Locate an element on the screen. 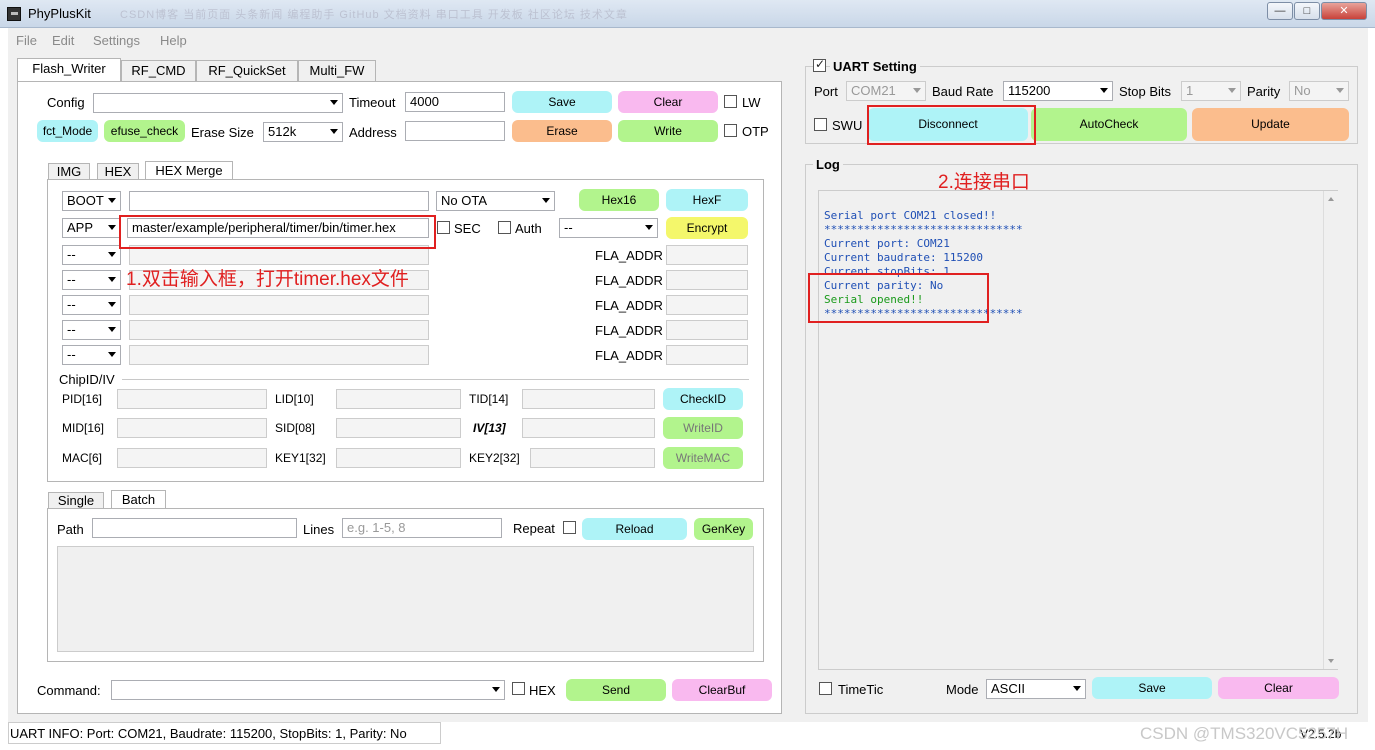 This screenshot has height=750, width=1375. minimize-button: — is located at coordinates (1280, 11).